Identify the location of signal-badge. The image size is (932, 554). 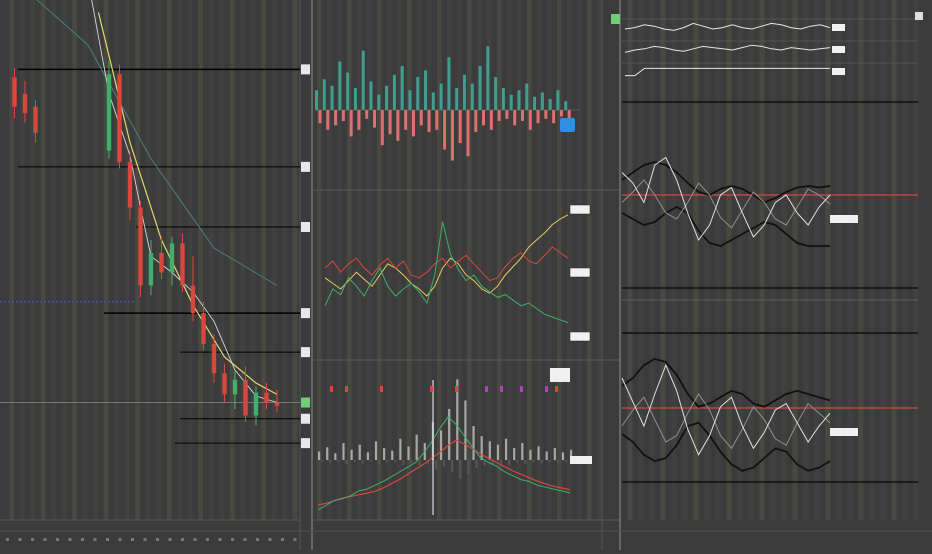
(567, 125).